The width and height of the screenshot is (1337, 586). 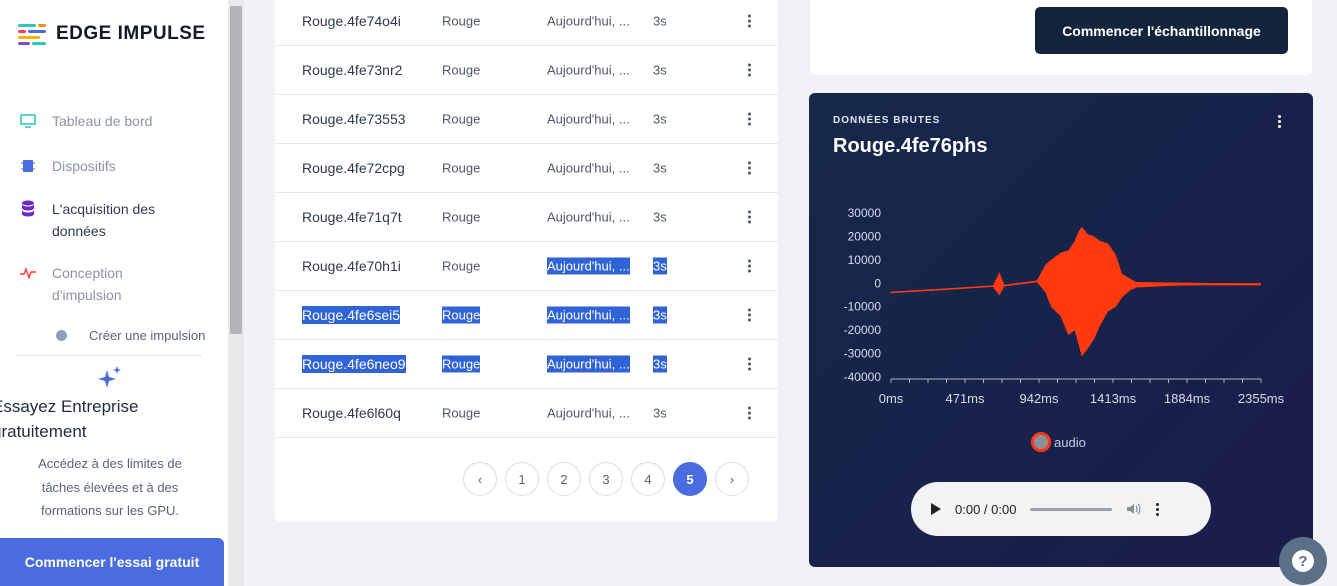 I want to click on sidebar-scrollbar, so click(x=236, y=293).